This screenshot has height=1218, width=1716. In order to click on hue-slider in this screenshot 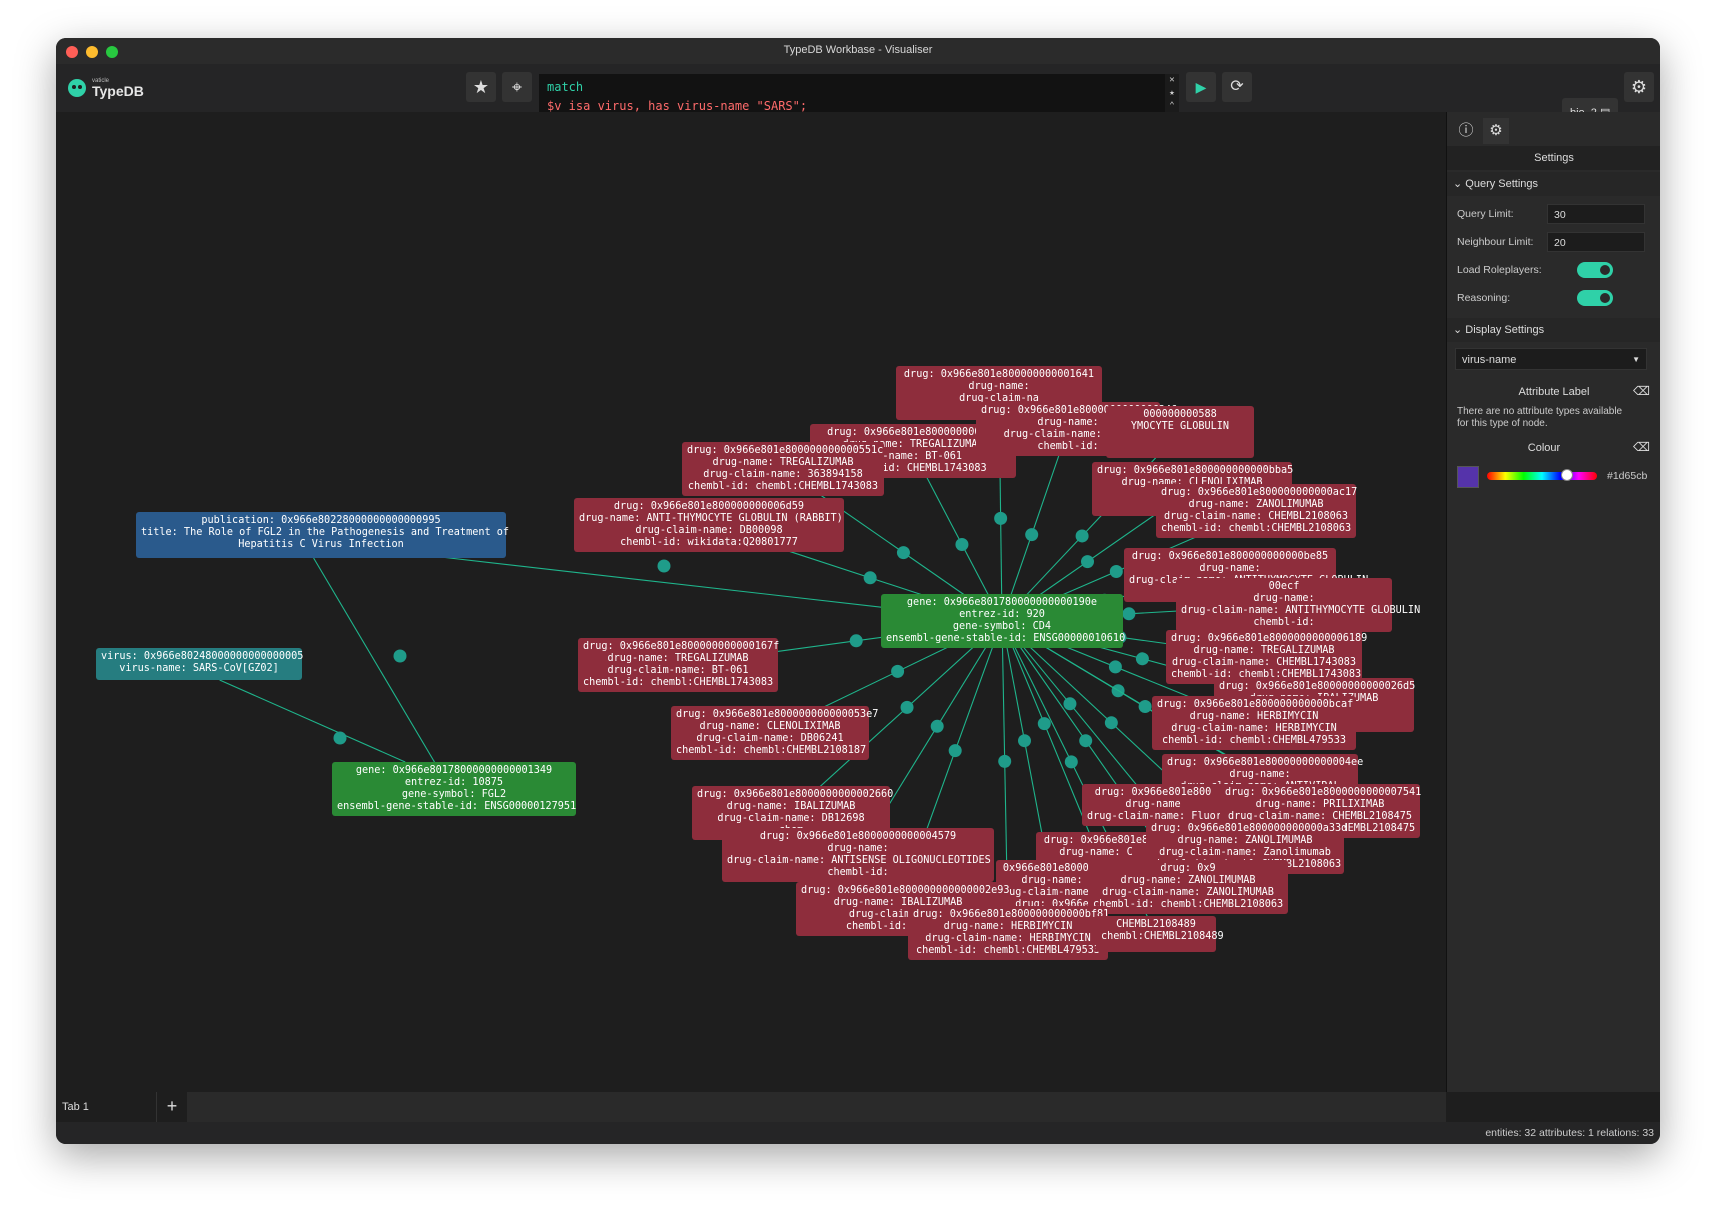, I will do `click(1542, 475)`.